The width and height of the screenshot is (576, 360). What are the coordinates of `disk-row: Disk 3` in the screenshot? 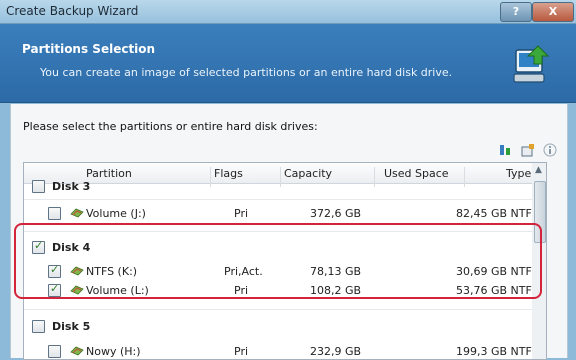 It's located at (284, 188).